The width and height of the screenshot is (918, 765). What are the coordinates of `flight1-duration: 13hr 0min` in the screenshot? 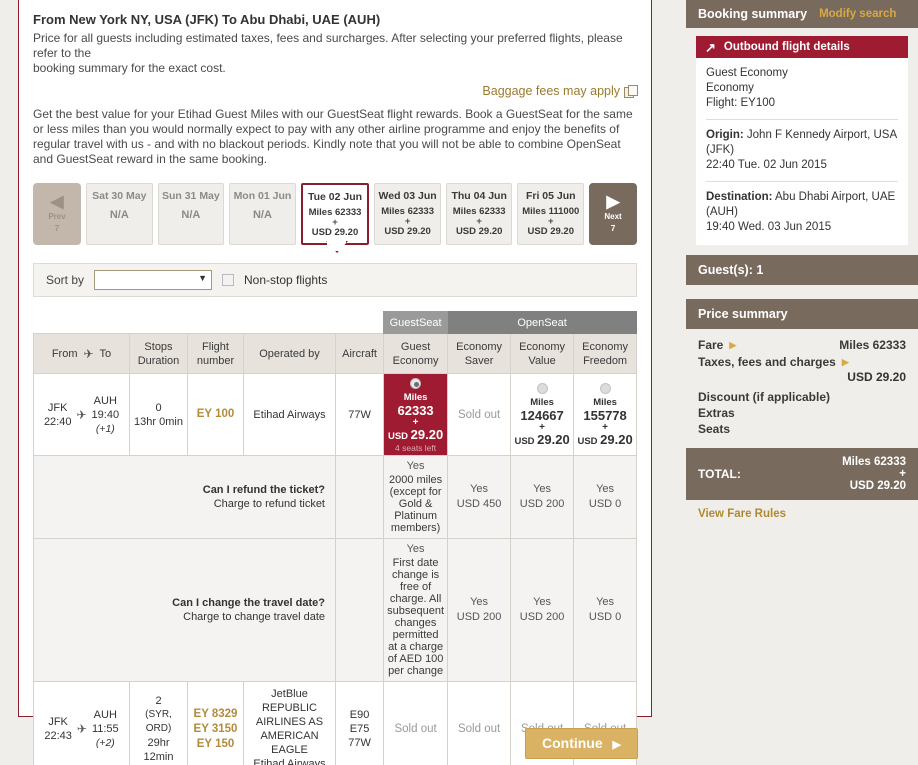 It's located at (158, 421).